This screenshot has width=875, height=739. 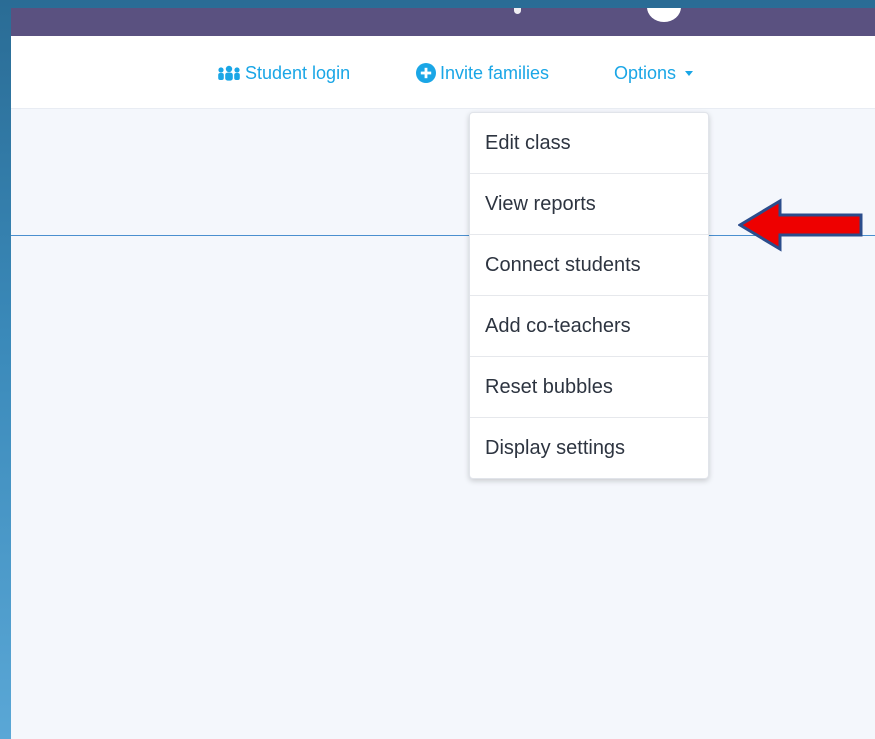 I want to click on invite-families-link: Invite families, so click(x=482, y=73).